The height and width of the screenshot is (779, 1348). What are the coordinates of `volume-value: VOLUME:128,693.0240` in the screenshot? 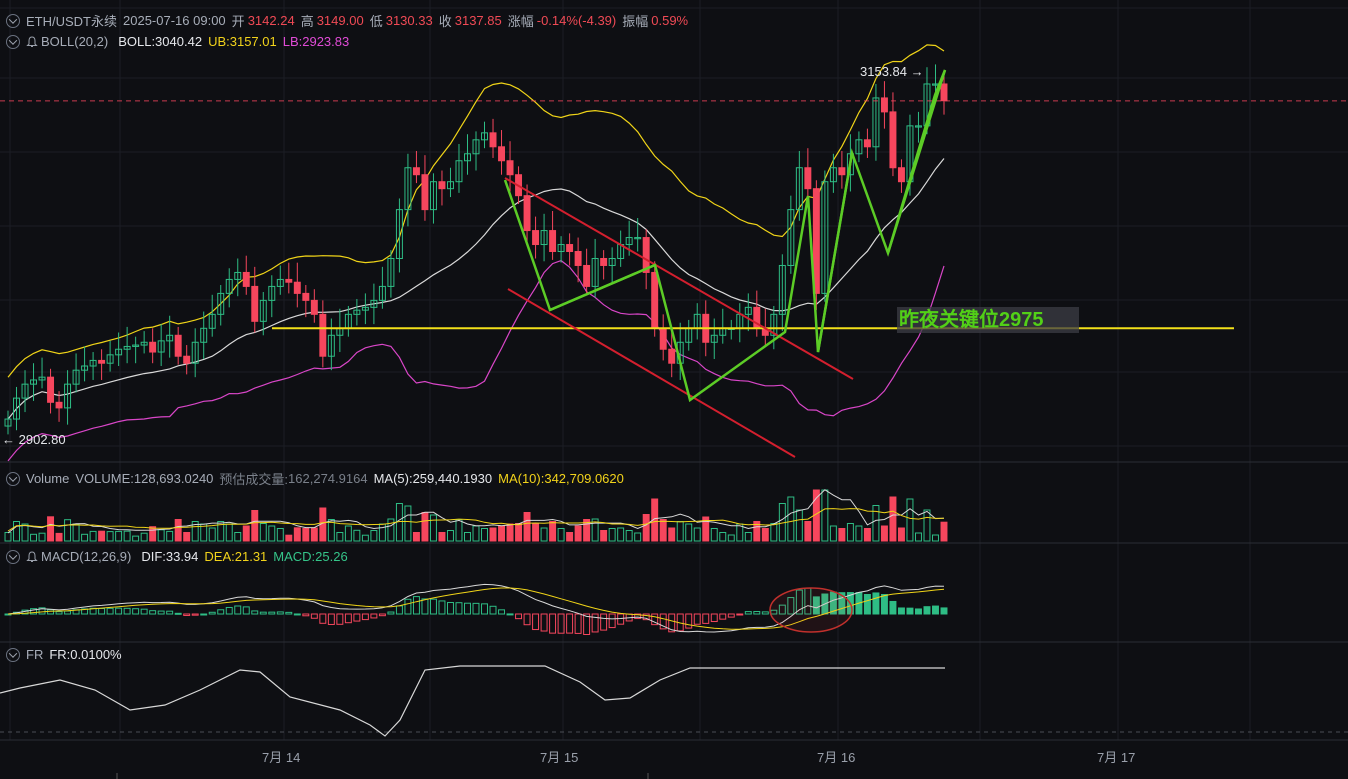 It's located at (144, 478).